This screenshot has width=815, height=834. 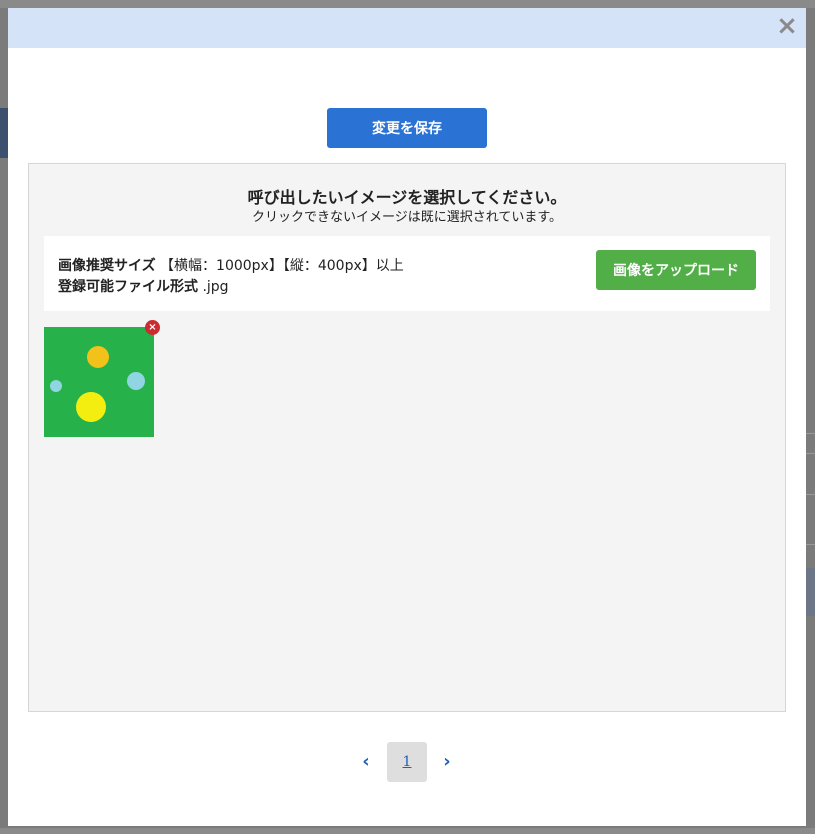 What do you see at coordinates (4, 133) in the screenshot?
I see `background-sidebar-tab` at bounding box center [4, 133].